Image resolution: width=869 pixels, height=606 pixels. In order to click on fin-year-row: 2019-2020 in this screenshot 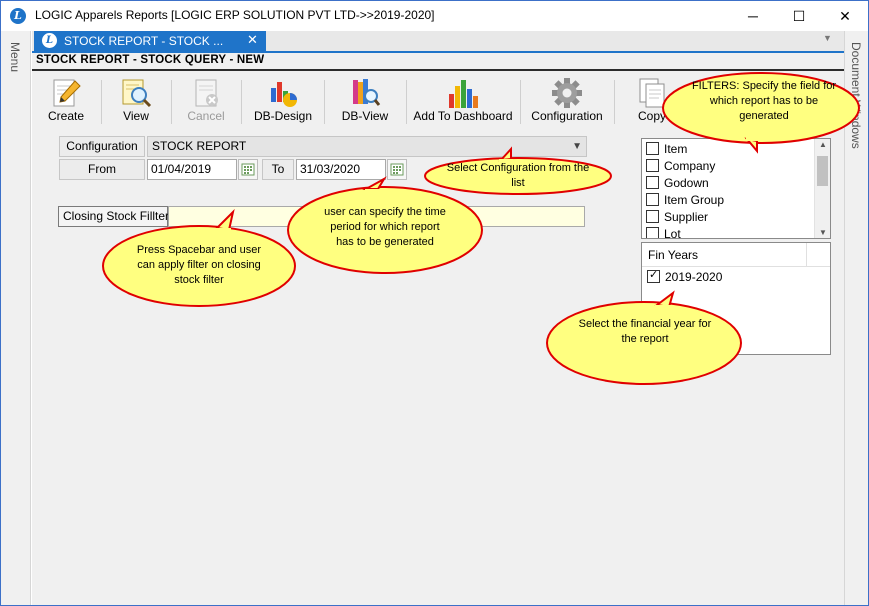, I will do `click(685, 276)`.